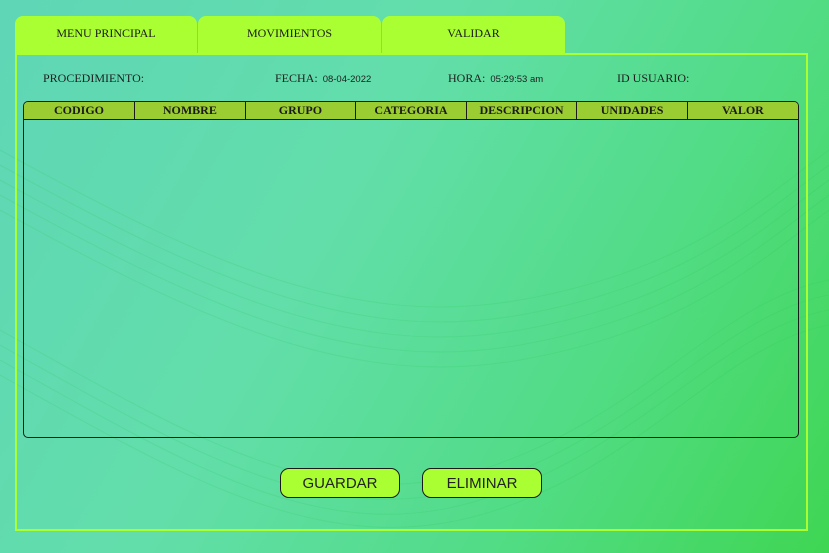  I want to click on fecha-field: FECHA: 08-04-2022, so click(323, 78).